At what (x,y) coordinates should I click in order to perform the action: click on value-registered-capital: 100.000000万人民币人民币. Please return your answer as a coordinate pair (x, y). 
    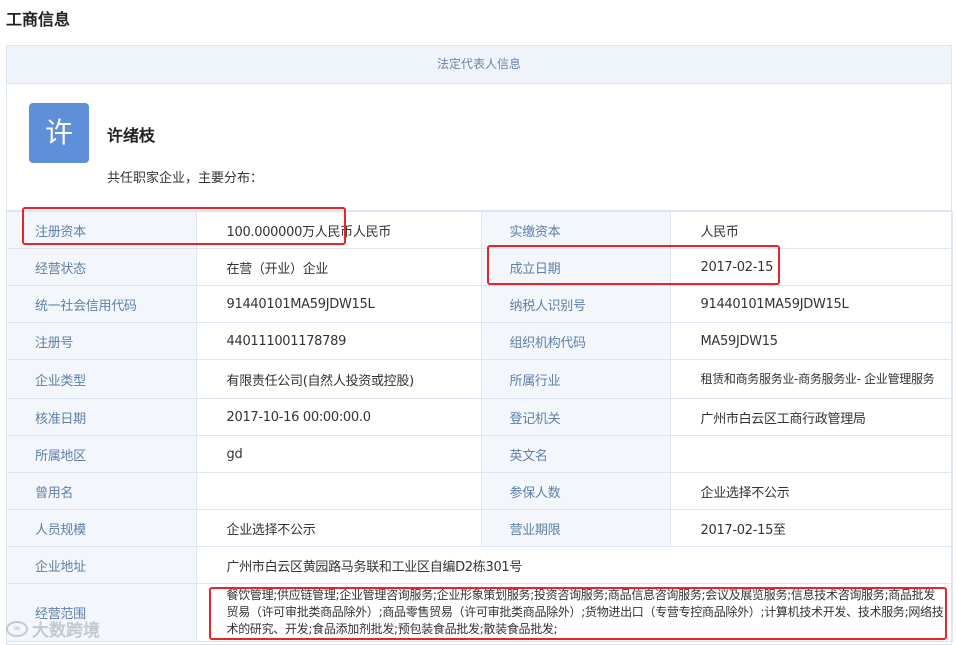
    Looking at the image, I should click on (338, 230).